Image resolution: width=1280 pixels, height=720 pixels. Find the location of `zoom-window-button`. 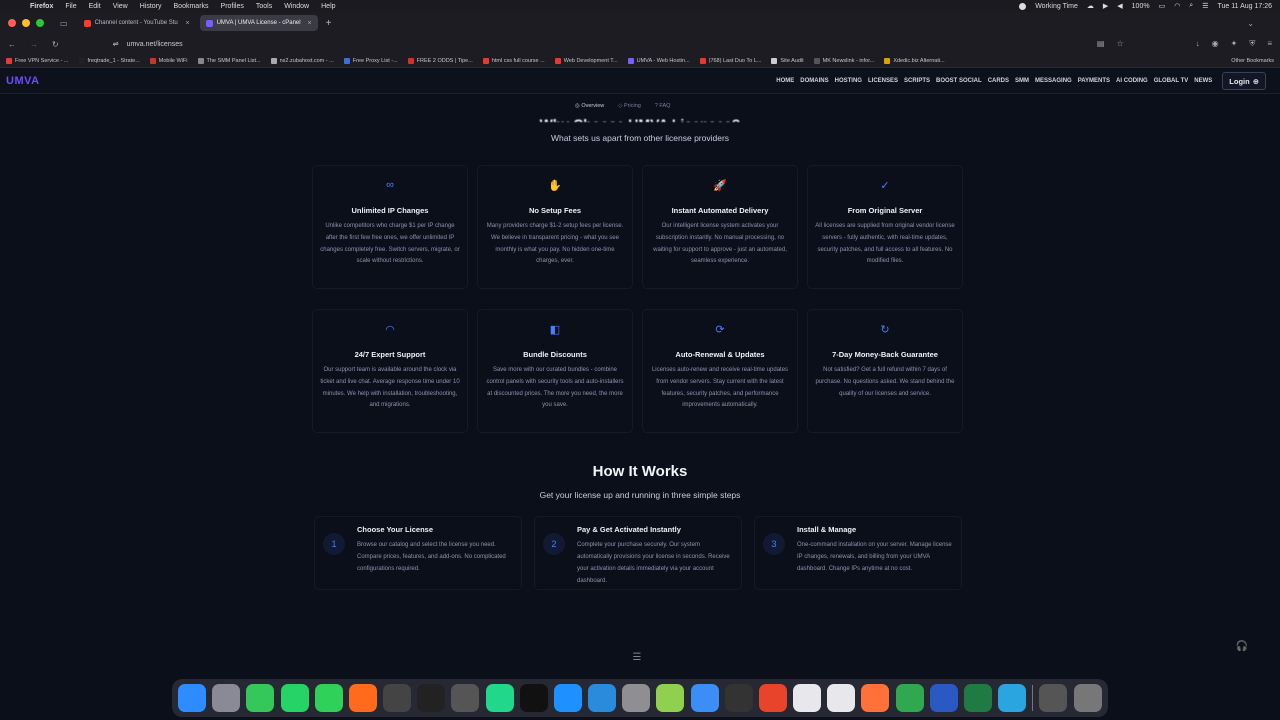

zoom-window-button is located at coordinates (40, 23).